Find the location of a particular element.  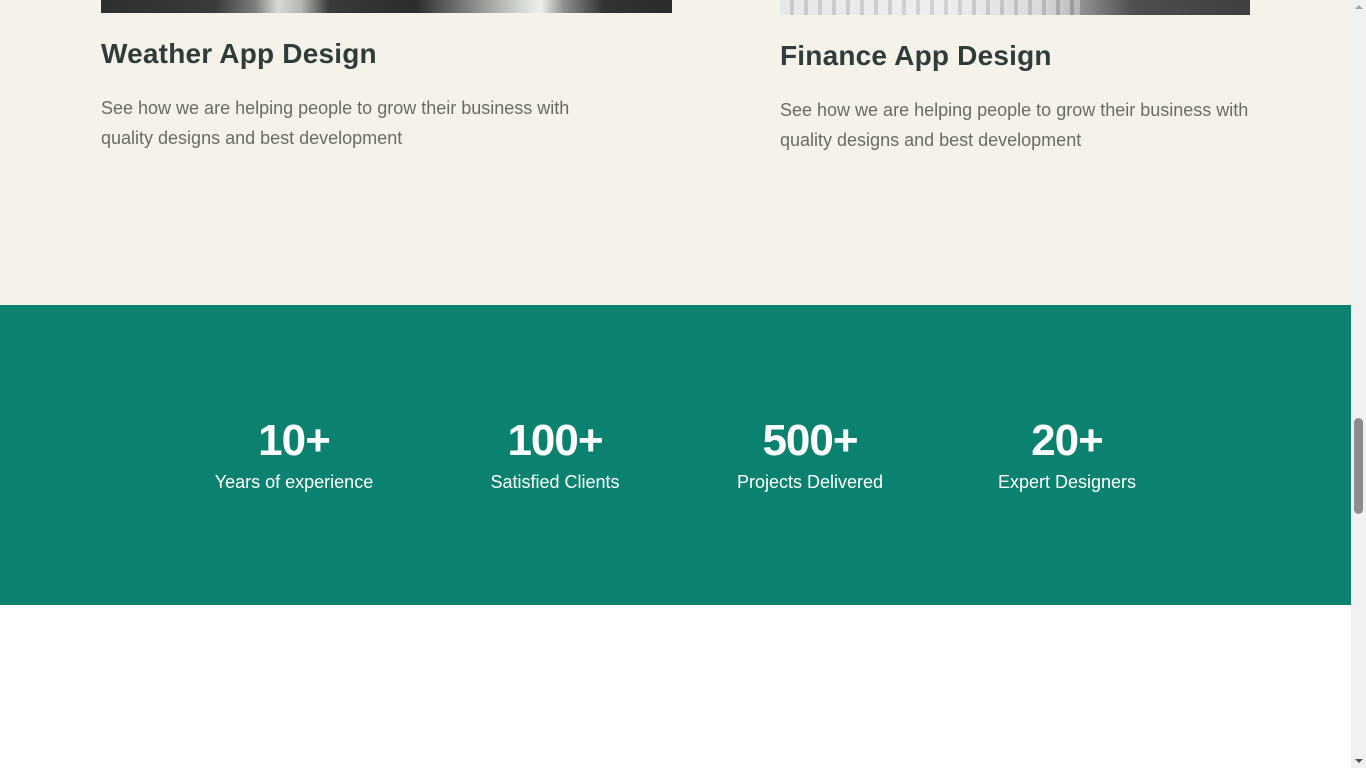

stat-projects-delivered: 500+ Projects Delivered is located at coordinates (810, 455).